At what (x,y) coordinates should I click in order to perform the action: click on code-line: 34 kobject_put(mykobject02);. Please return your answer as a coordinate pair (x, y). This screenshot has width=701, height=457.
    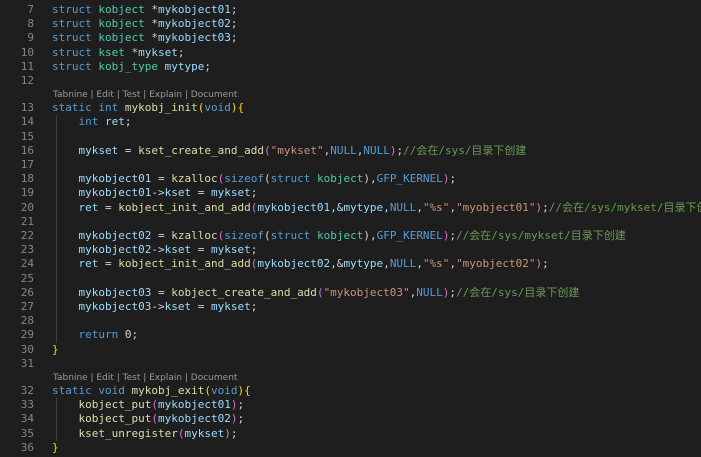
    Looking at the image, I should click on (350, 419).